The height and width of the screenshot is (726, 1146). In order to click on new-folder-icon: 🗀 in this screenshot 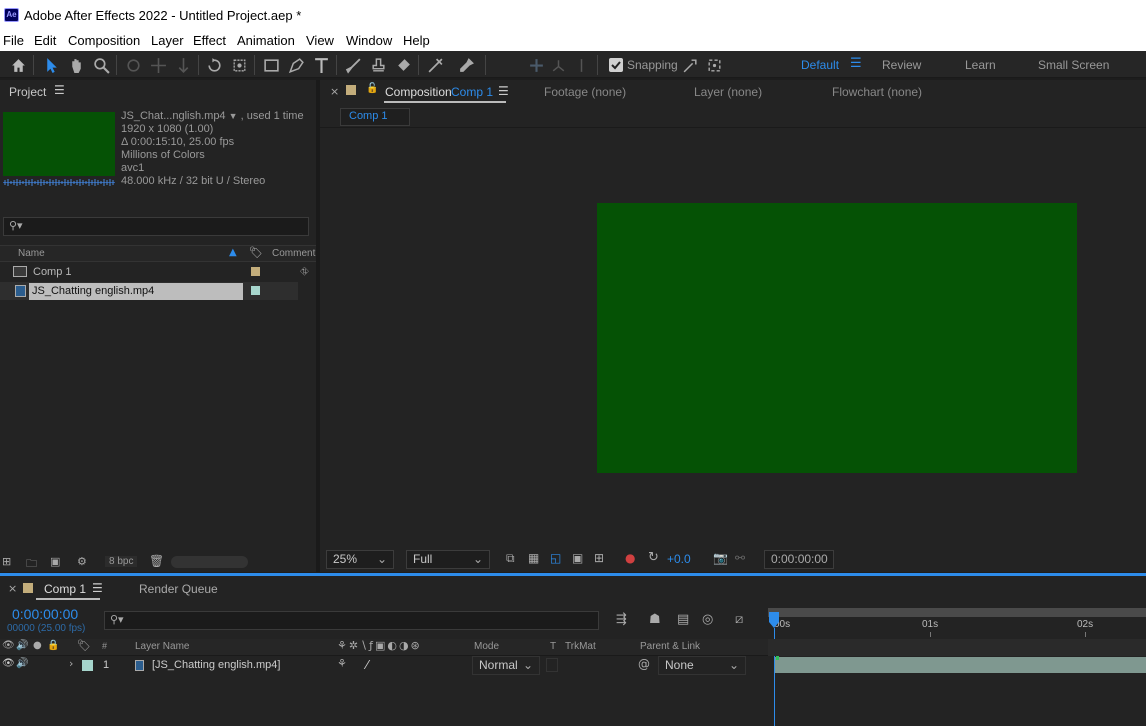, I will do `click(31, 564)`.